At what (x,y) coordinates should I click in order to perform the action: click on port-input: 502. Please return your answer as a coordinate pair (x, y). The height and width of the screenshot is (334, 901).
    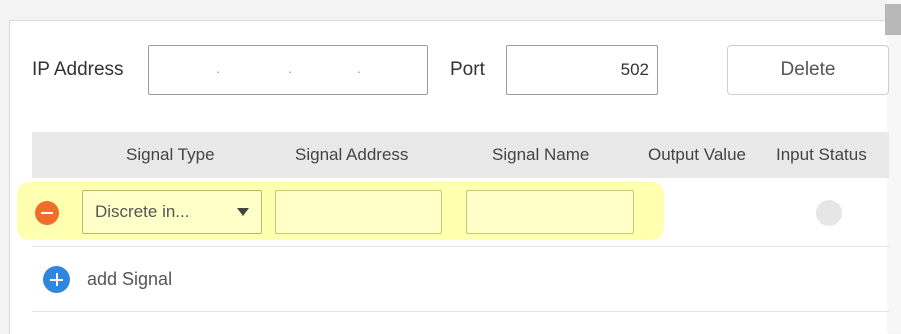
    Looking at the image, I should click on (582, 70).